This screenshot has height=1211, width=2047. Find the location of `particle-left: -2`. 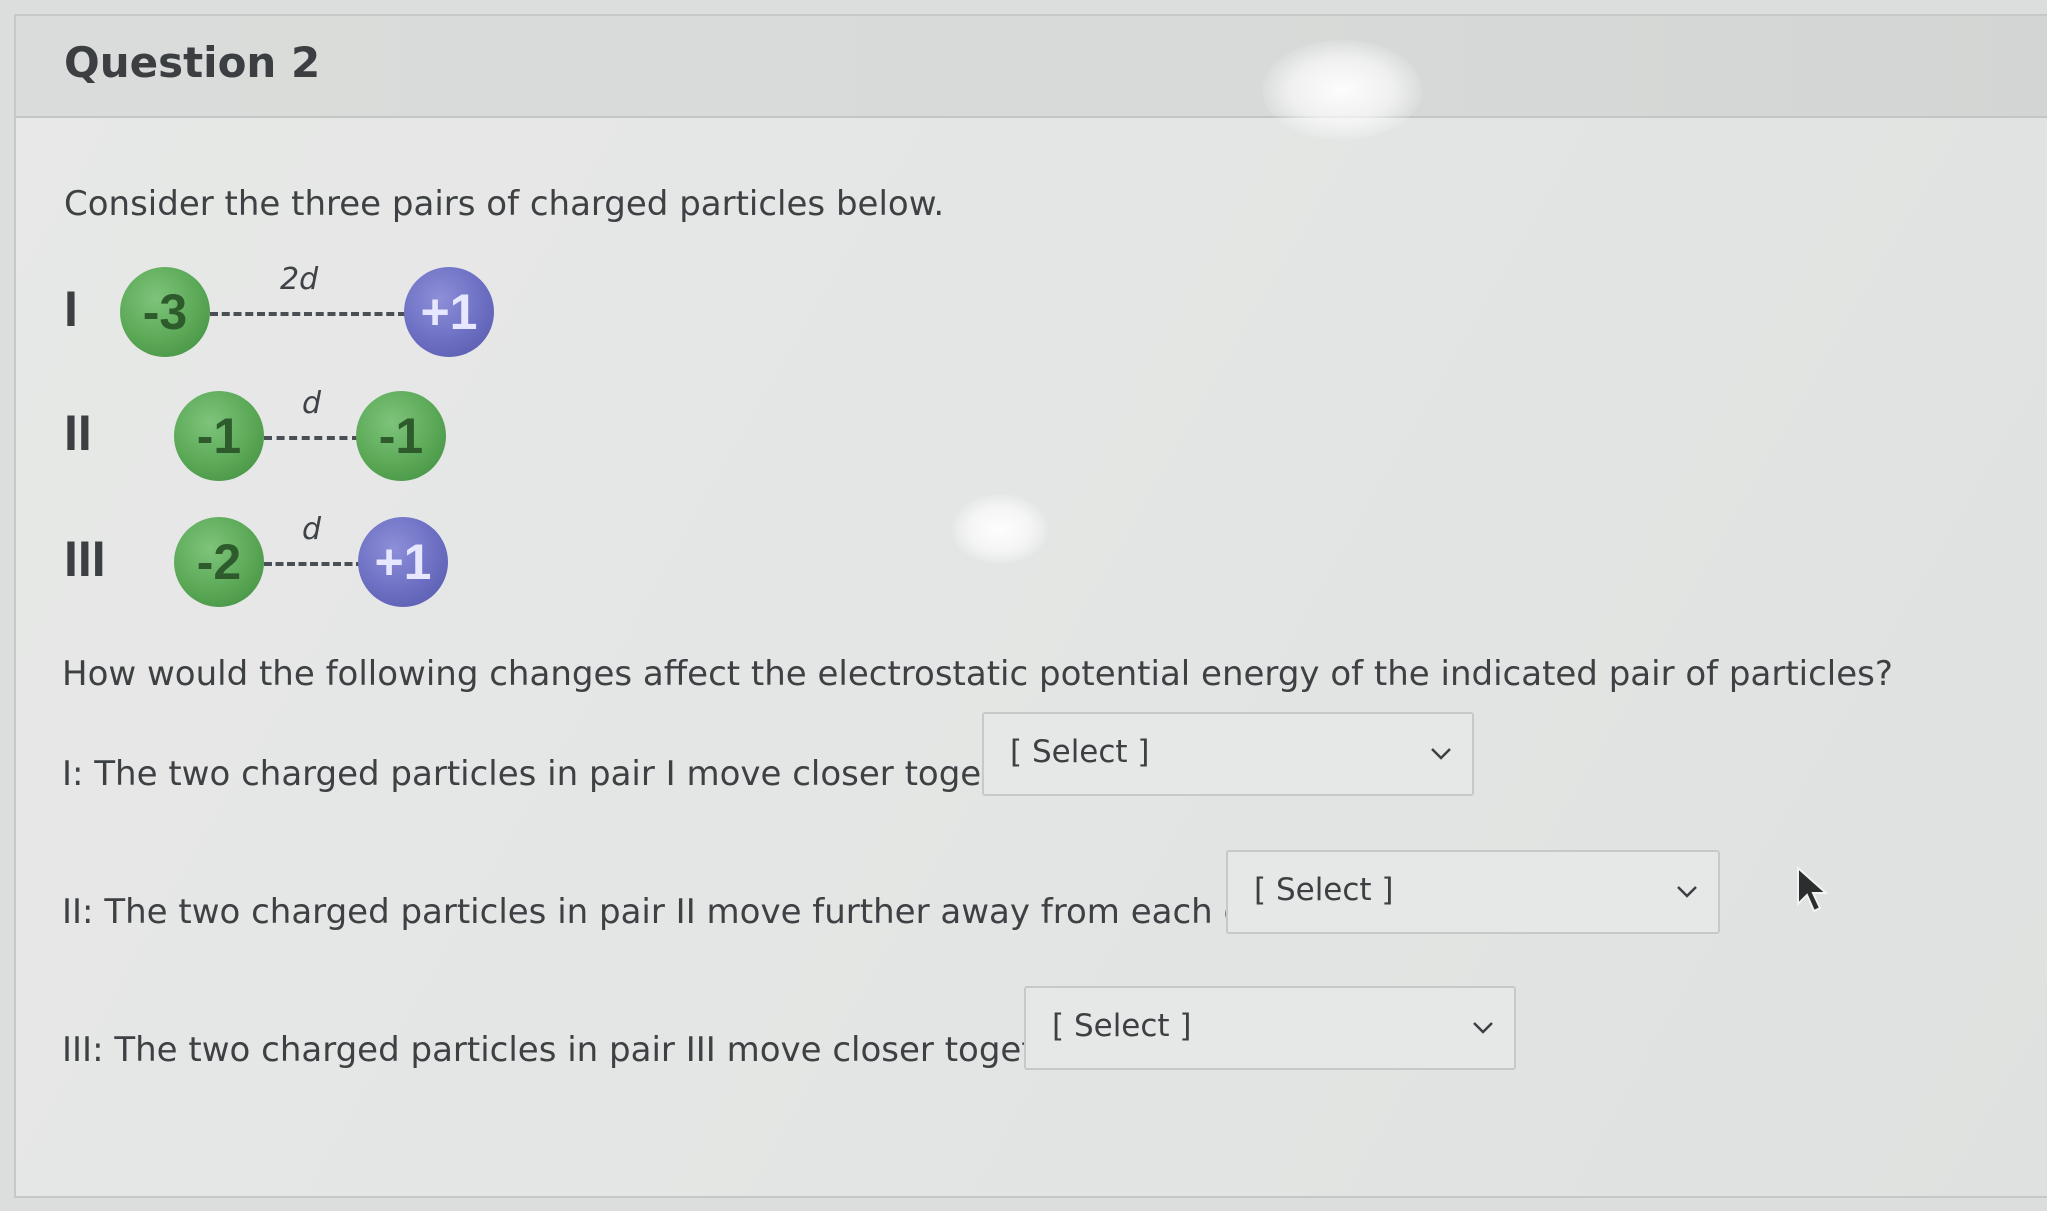

particle-left: -2 is located at coordinates (219, 562).